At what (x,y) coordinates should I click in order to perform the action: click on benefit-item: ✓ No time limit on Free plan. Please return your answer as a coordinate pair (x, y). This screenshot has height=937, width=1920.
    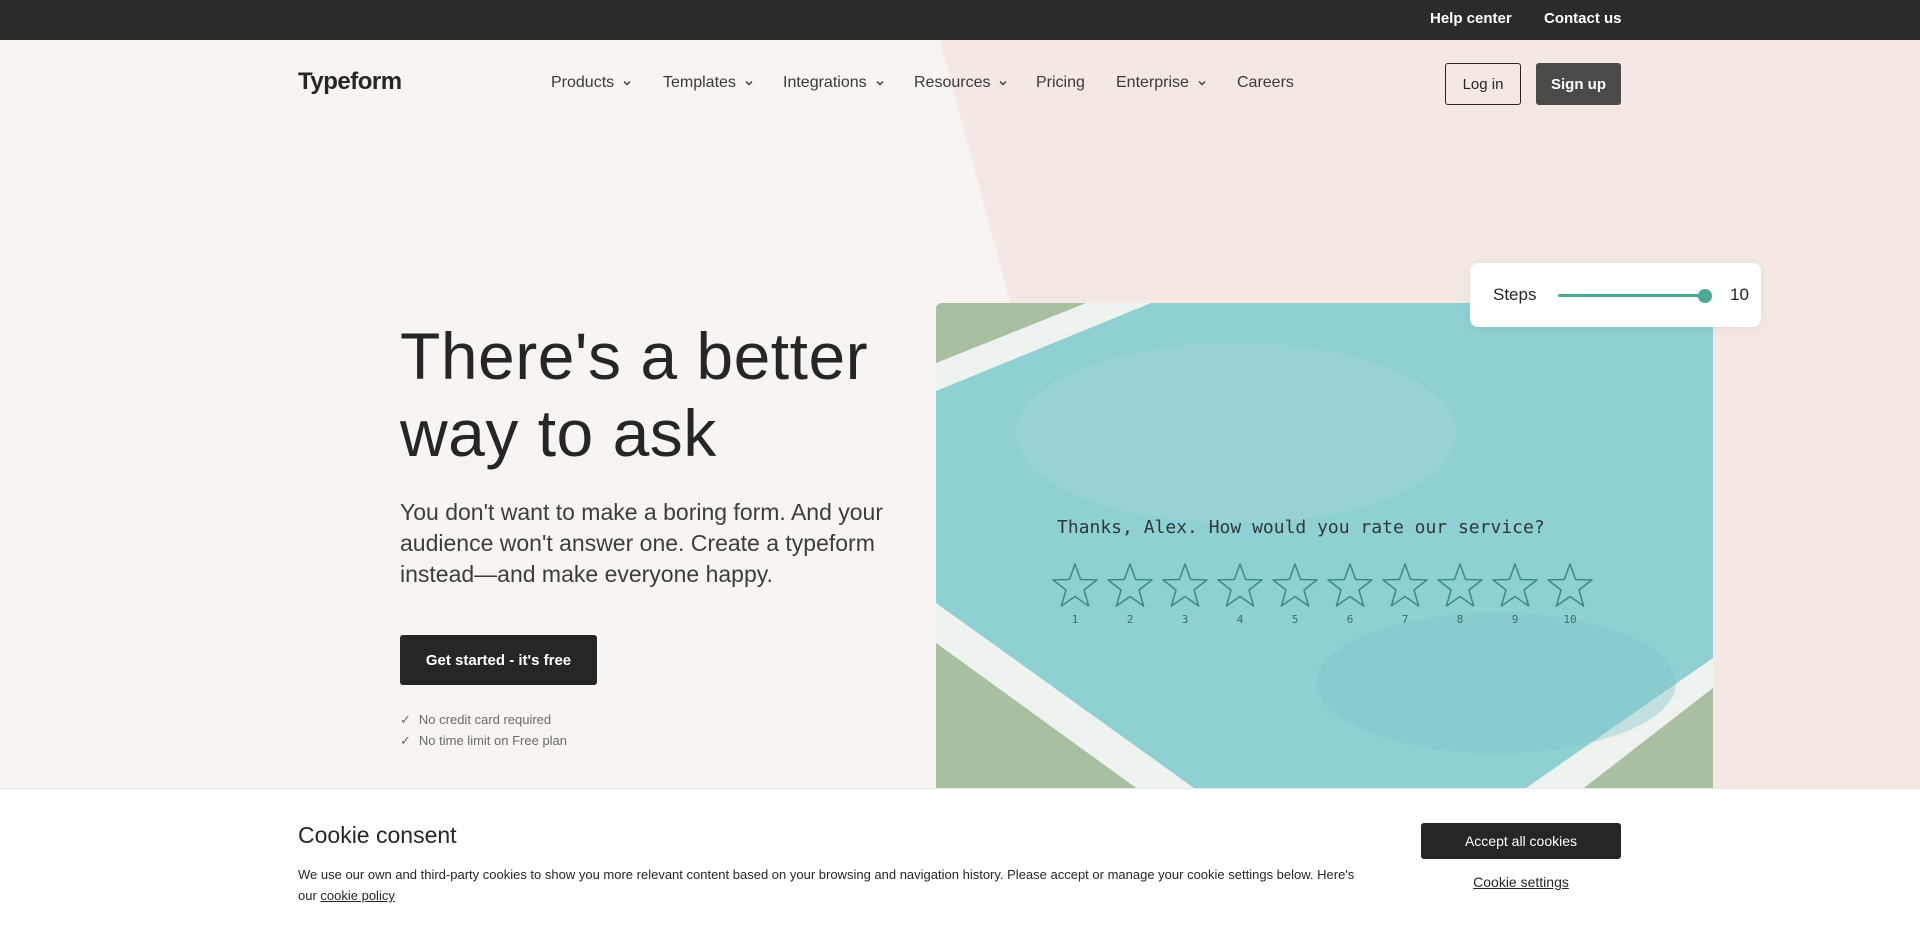
    Looking at the image, I should click on (483, 740).